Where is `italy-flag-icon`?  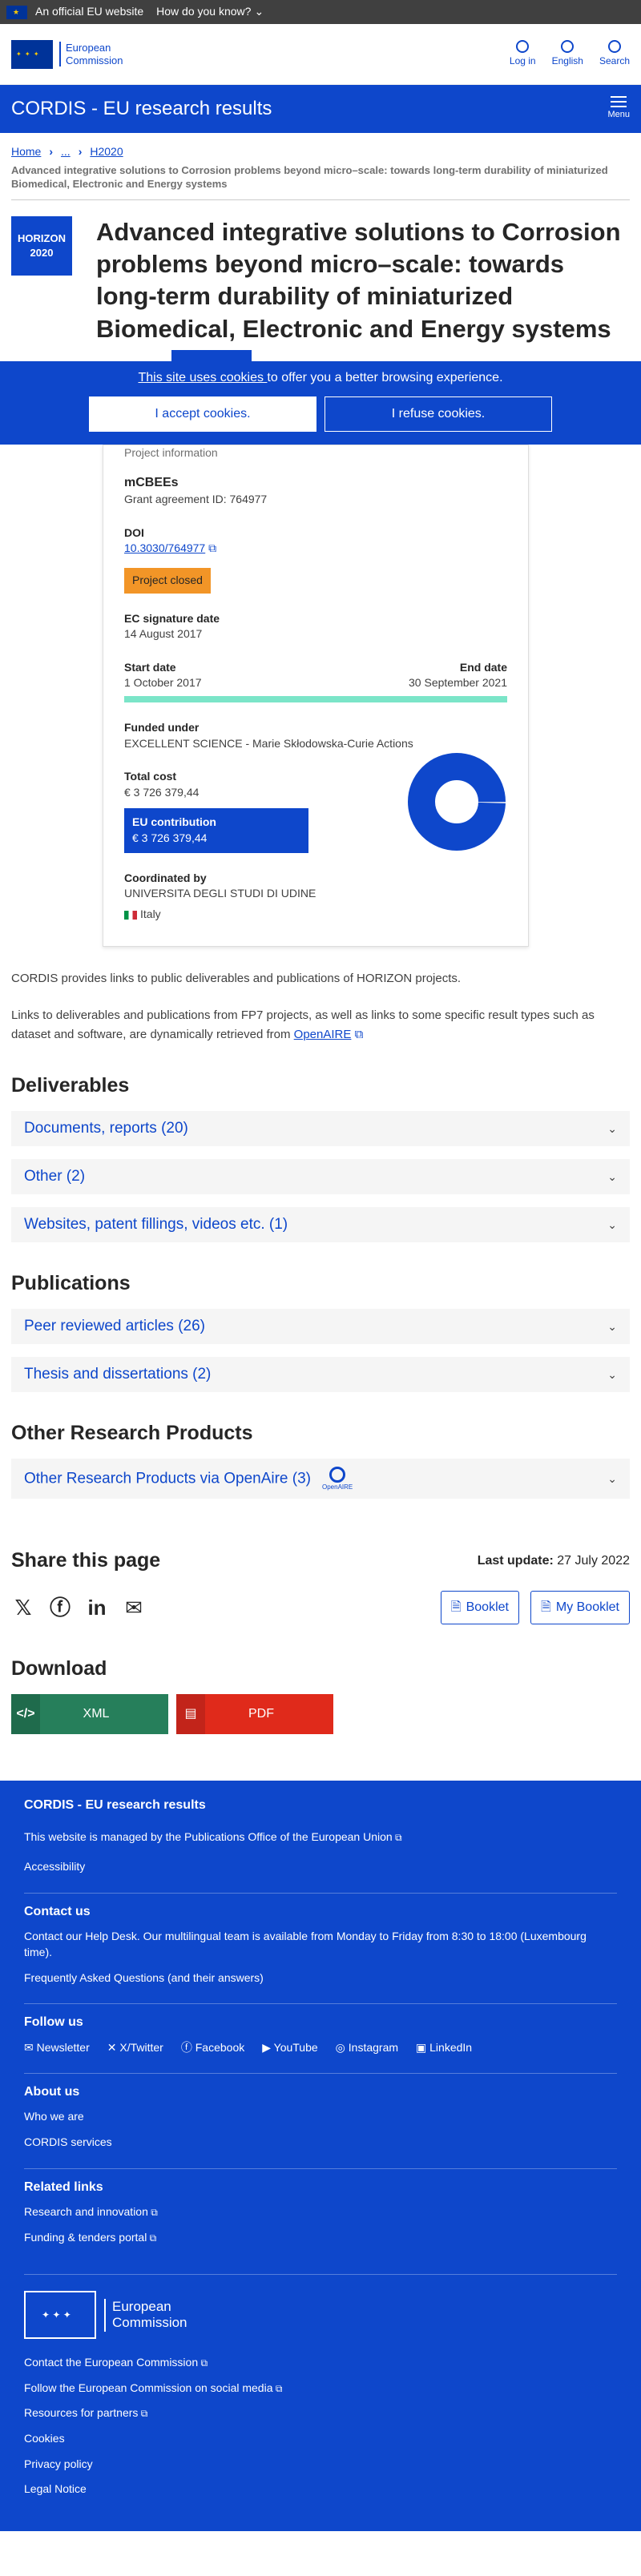
italy-flag-icon is located at coordinates (130, 915).